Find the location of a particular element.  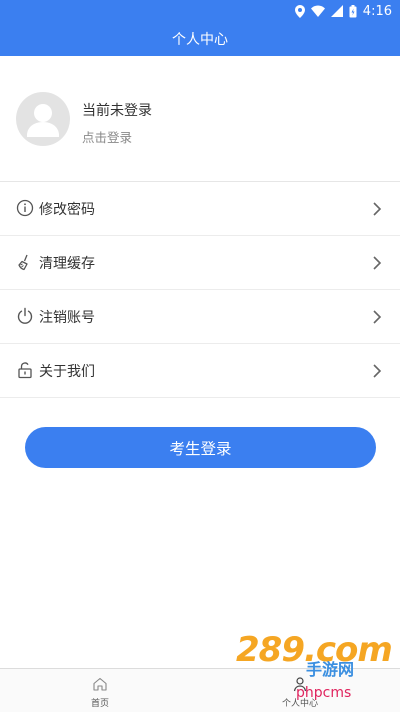

signal-icon is located at coordinates (336, 11).